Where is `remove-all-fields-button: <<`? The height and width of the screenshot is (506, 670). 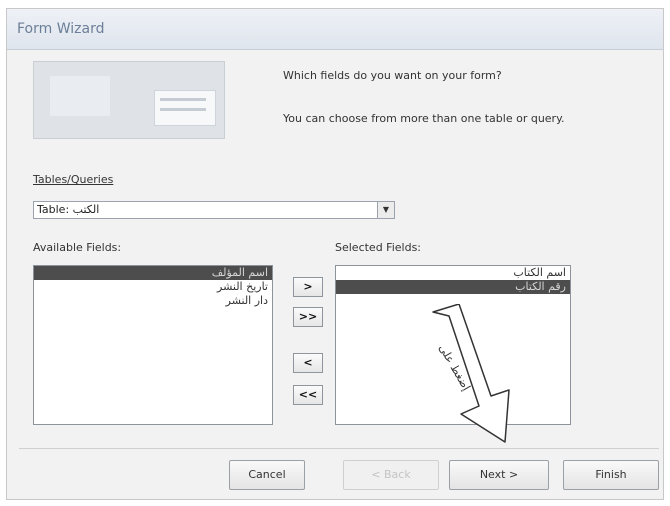 remove-all-fields-button: << is located at coordinates (308, 395).